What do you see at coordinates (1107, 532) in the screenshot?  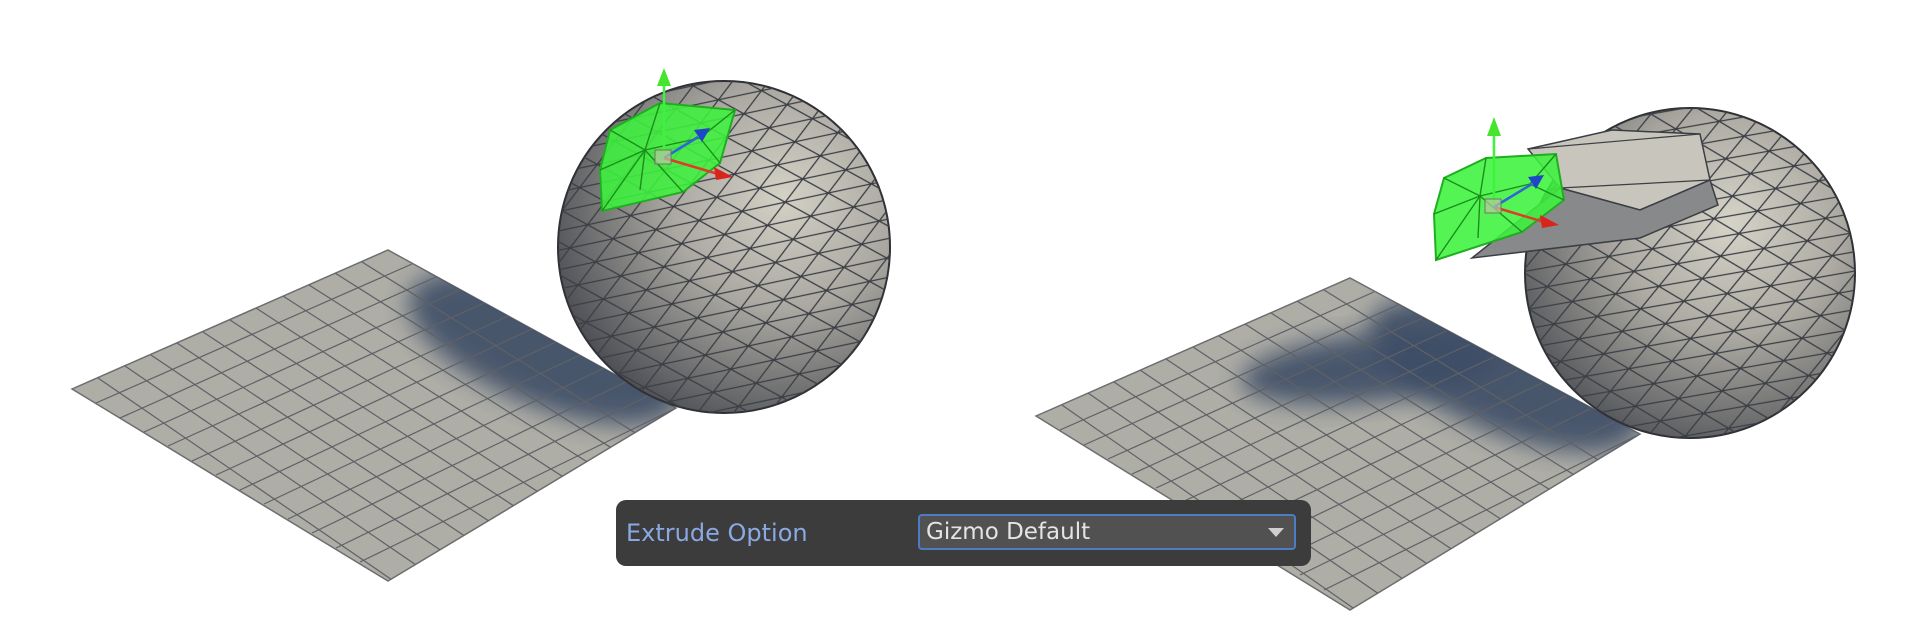 I see `extrude-option-dropdown: Gizmo Default` at bounding box center [1107, 532].